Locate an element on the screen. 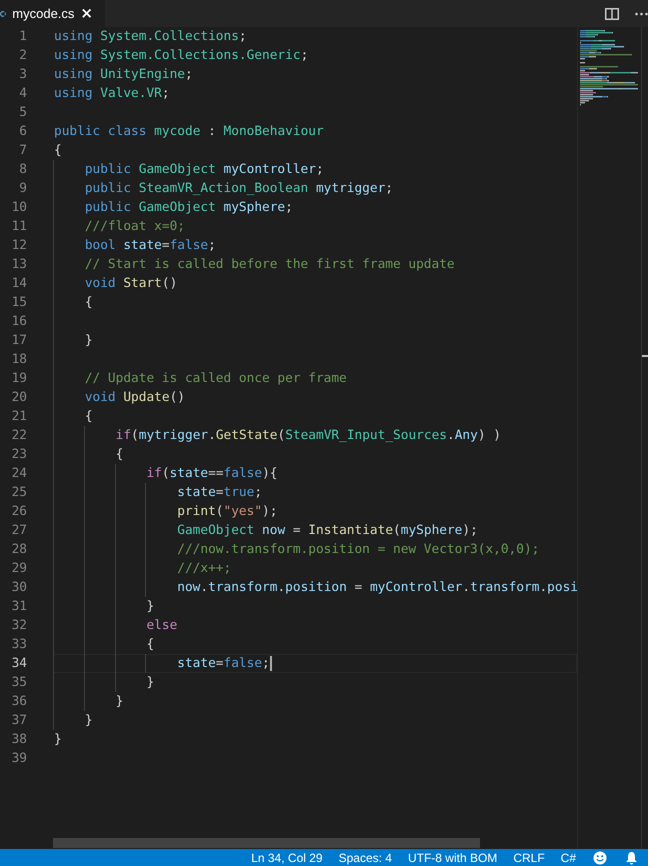 The image size is (648, 866). line-number: 29 is located at coordinates (18, 569).